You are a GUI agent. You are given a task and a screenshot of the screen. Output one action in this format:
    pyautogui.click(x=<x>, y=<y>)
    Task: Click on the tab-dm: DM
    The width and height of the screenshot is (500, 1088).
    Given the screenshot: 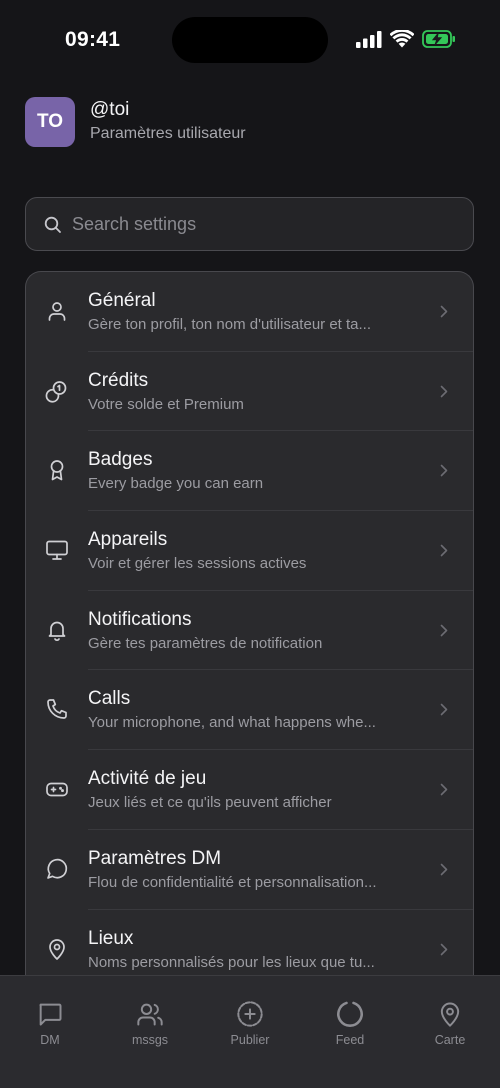 What is the action you would take?
    pyautogui.click(x=50, y=1023)
    